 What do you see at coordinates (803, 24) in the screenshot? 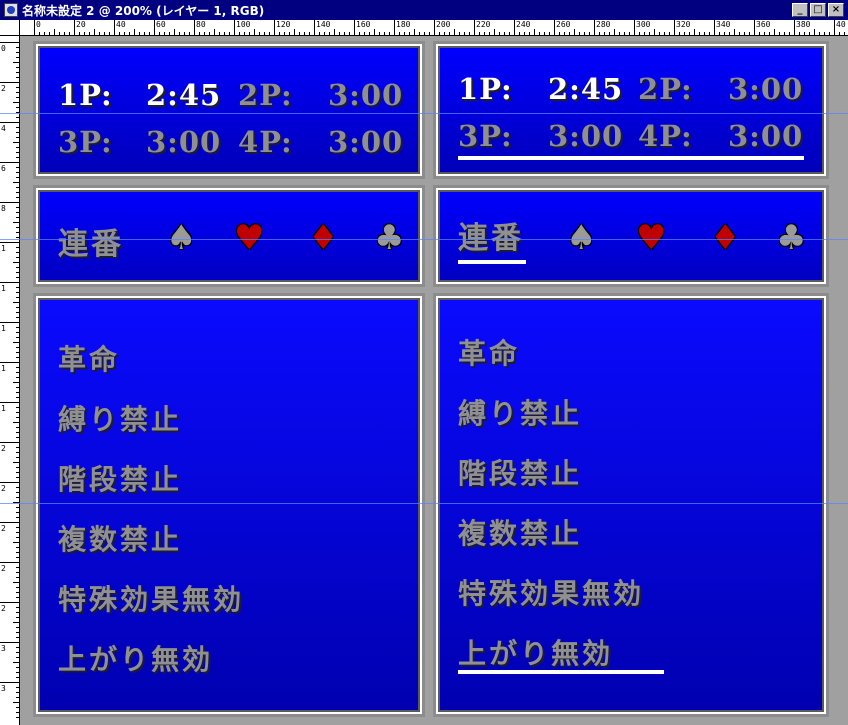
I see `ruler-label: 380` at bounding box center [803, 24].